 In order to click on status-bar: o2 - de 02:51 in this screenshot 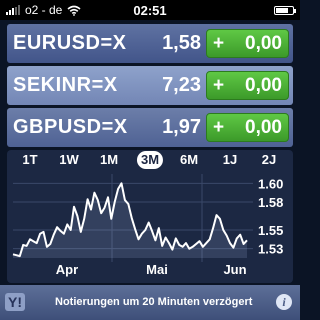, I will do `click(150, 10)`.